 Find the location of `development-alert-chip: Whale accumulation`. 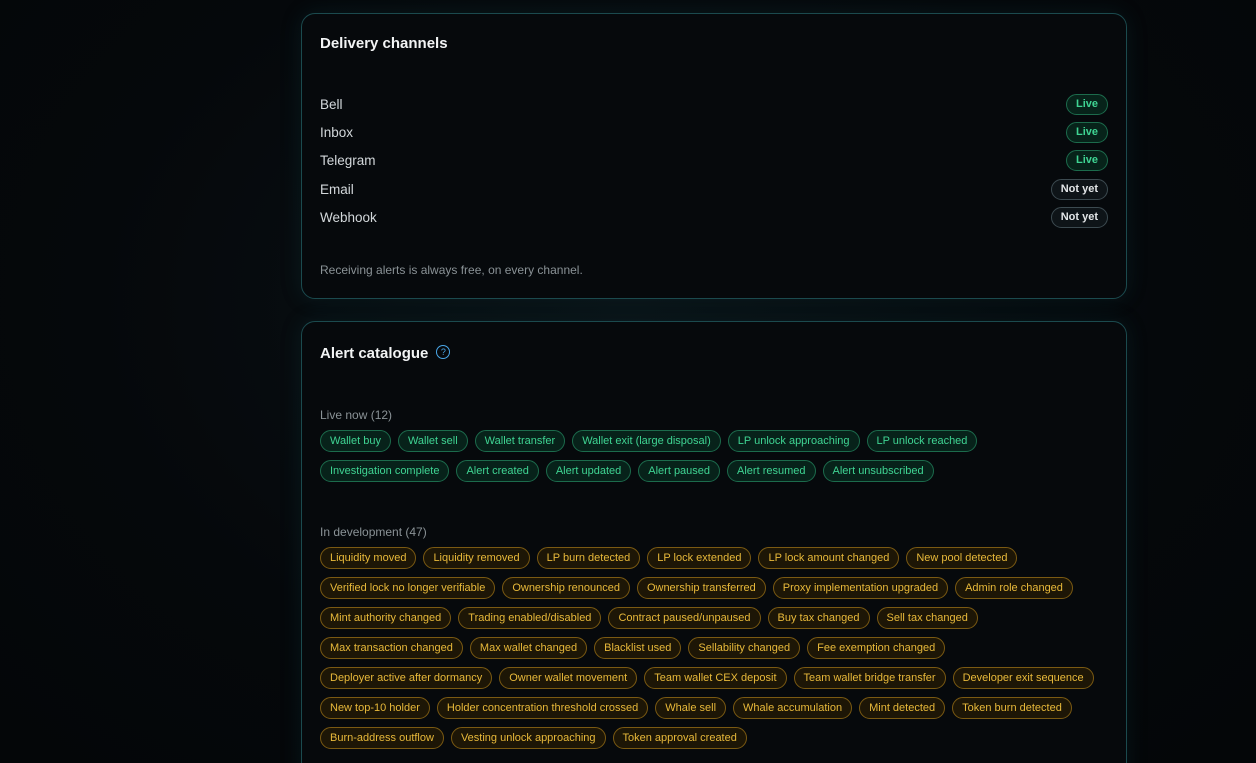

development-alert-chip: Whale accumulation is located at coordinates (793, 708).